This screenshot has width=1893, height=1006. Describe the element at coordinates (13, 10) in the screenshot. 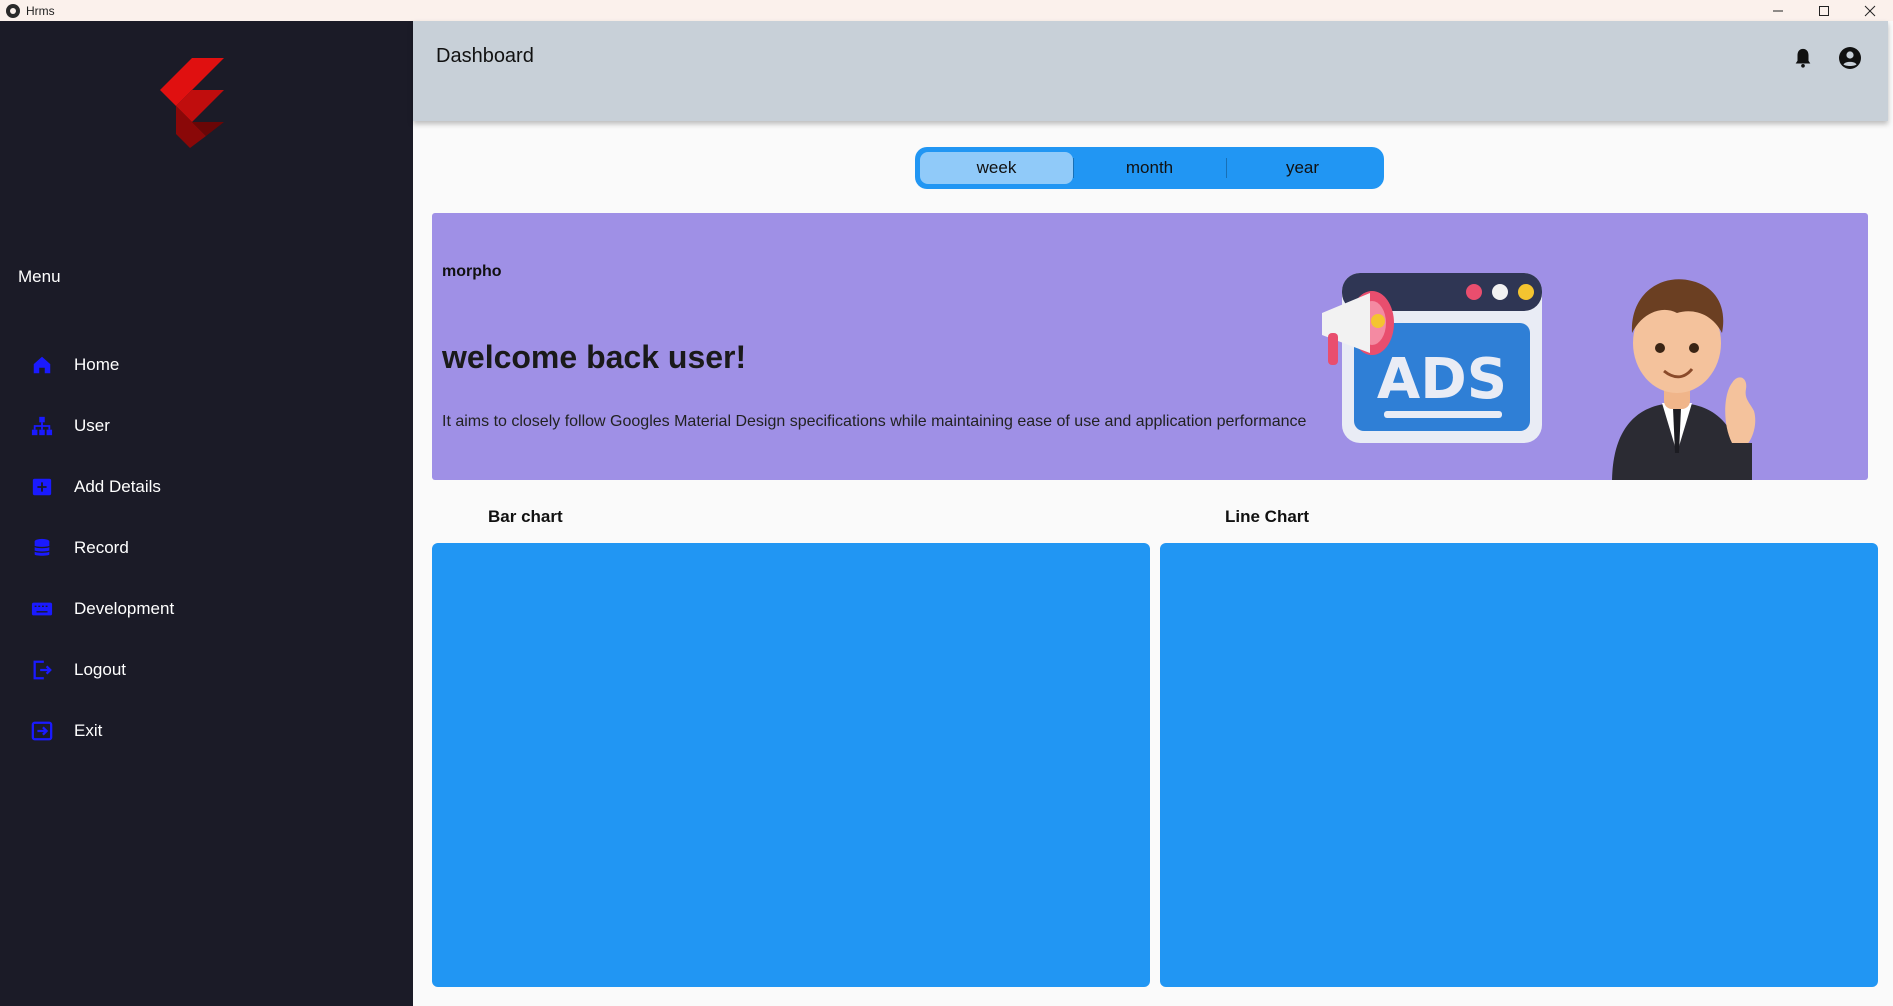

I see `app-icon` at that location.